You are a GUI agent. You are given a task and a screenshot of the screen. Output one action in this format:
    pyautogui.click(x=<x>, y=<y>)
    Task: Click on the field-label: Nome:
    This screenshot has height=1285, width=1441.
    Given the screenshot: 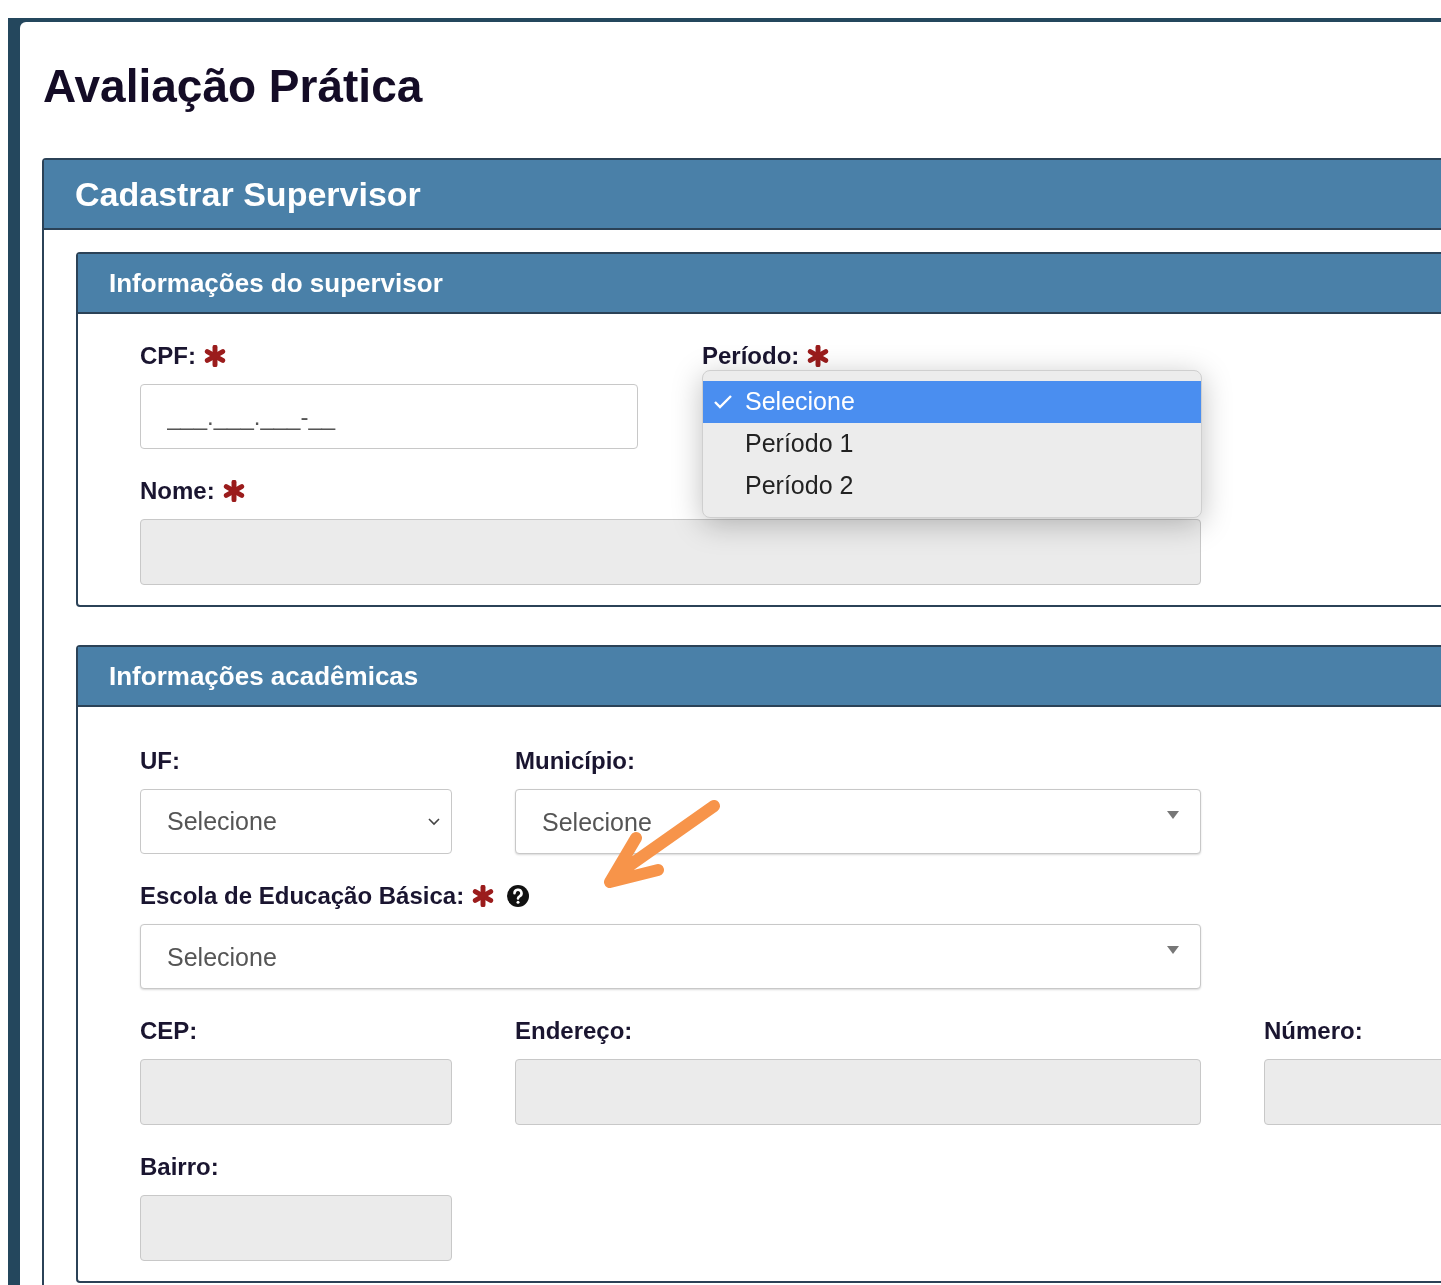 What is the action you would take?
    pyautogui.click(x=177, y=491)
    